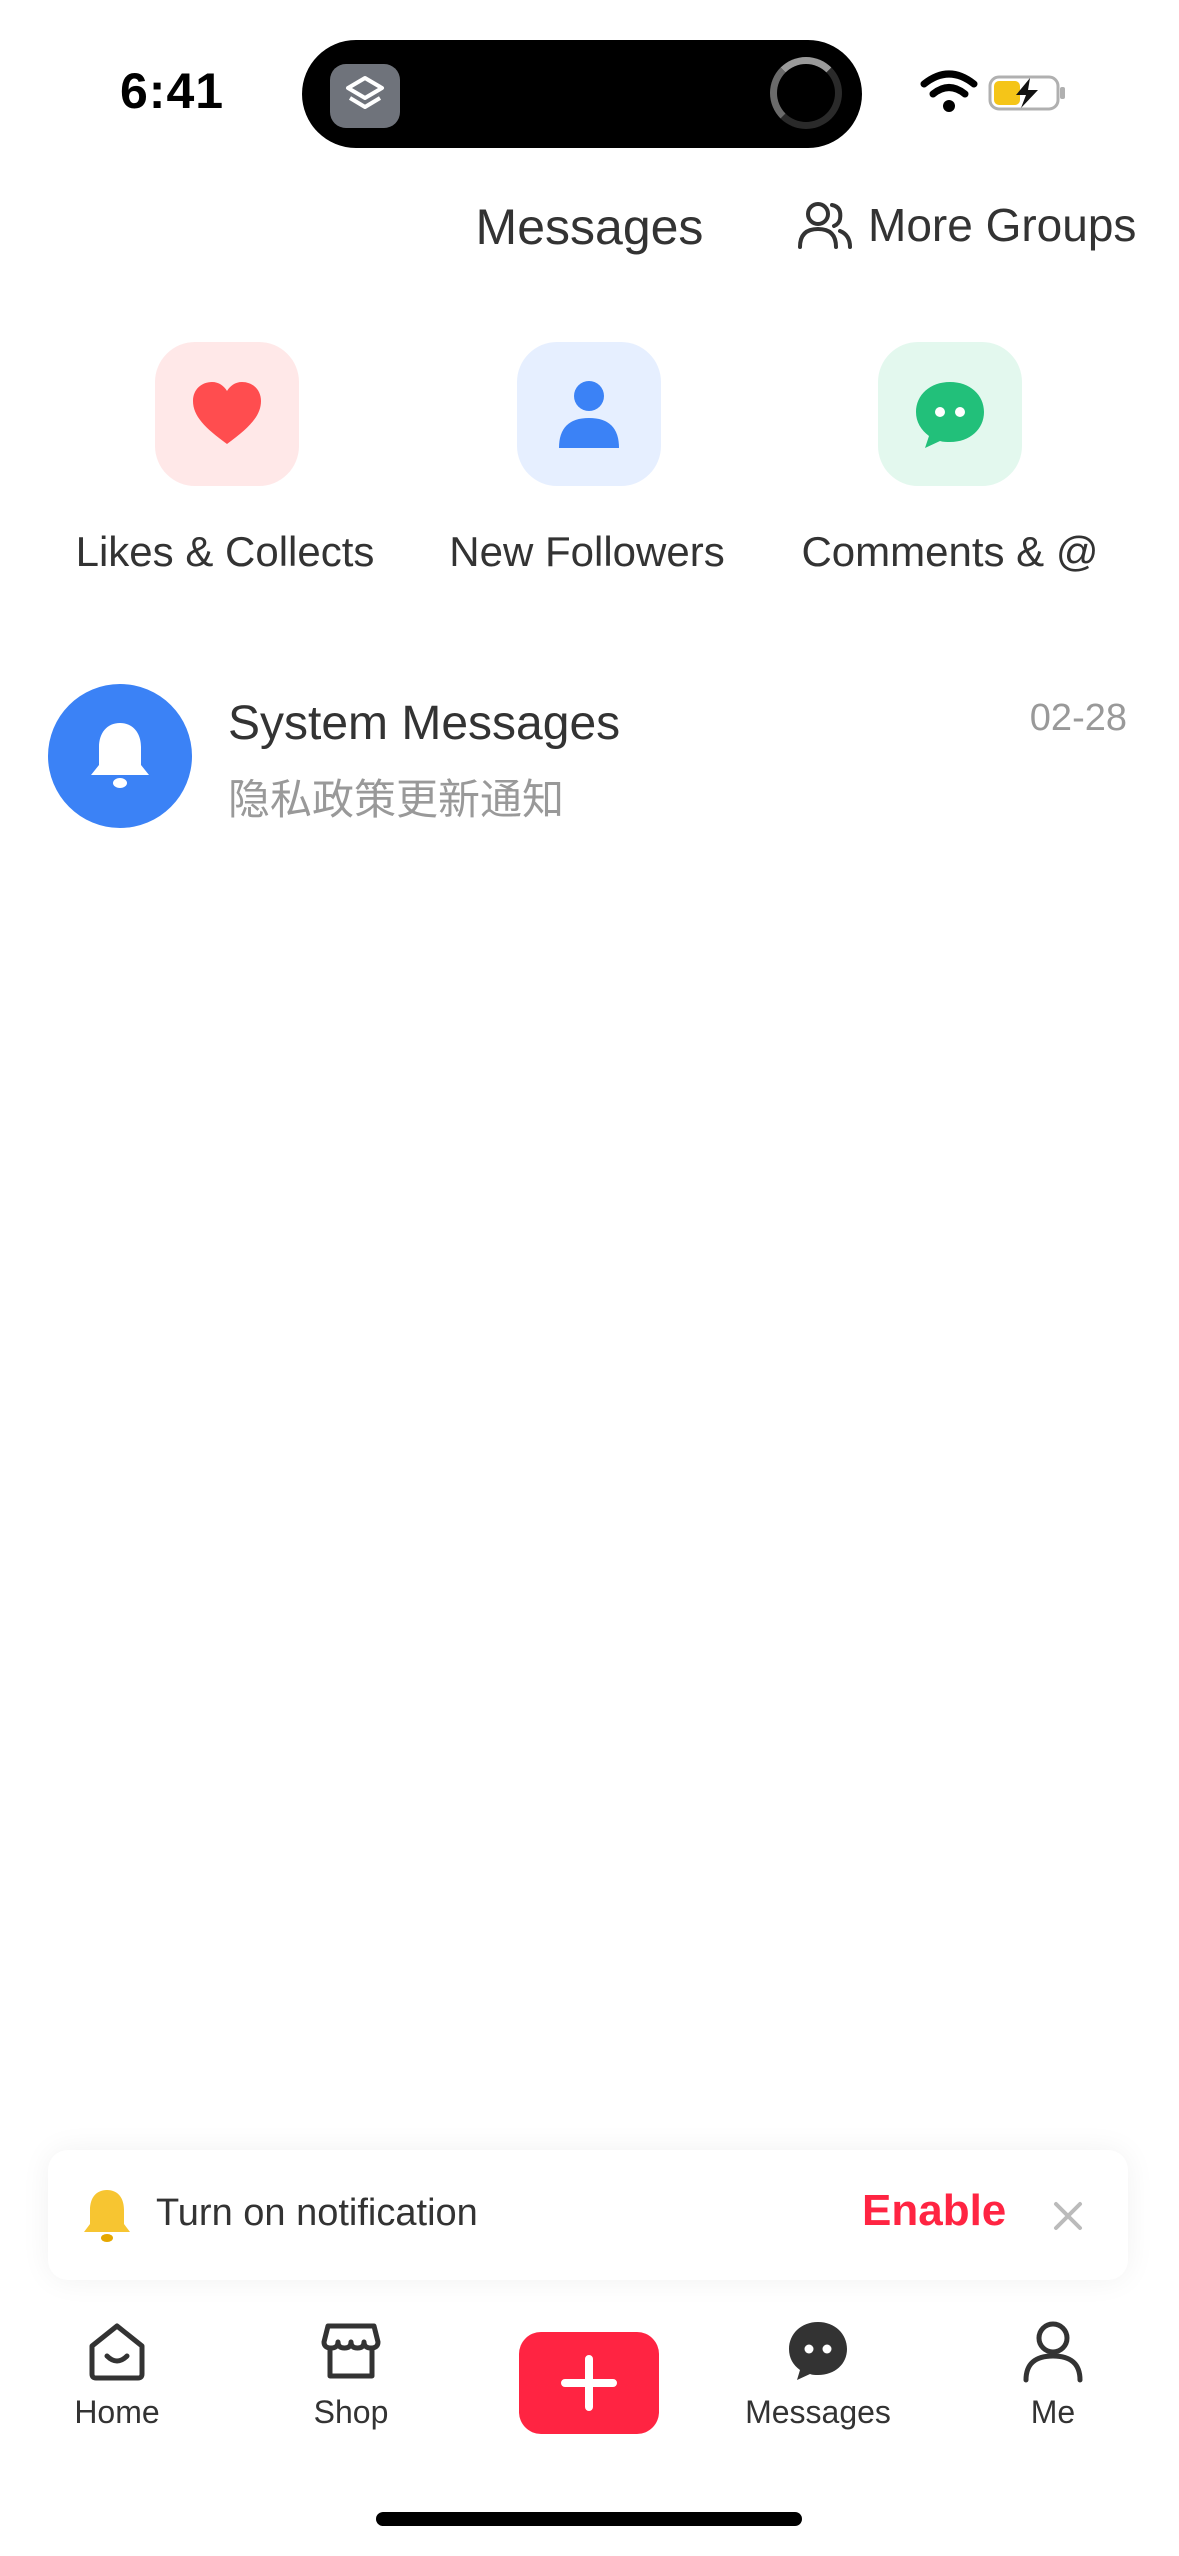  I want to click on heart-icon, so click(227, 413).